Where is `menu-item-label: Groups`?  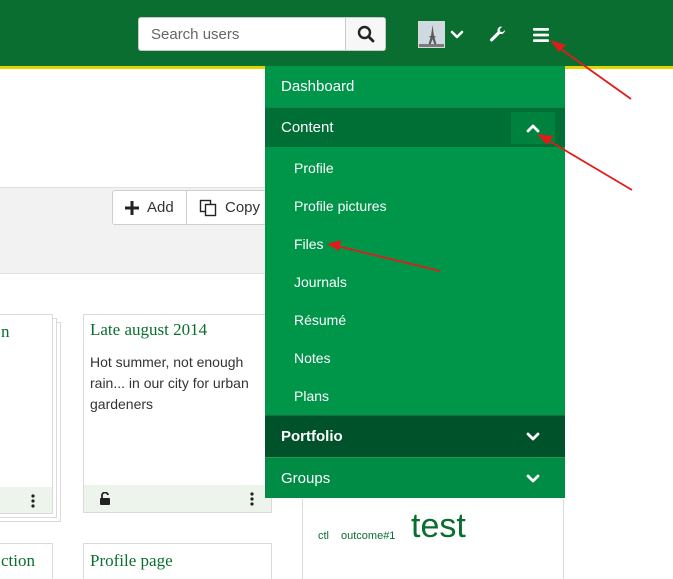
menu-item-label: Groups is located at coordinates (306, 478).